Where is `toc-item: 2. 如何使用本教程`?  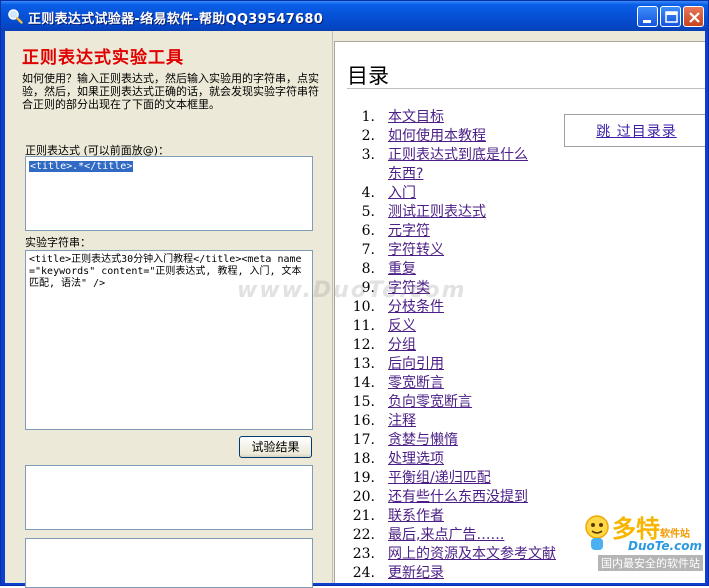 toc-item: 2. 如何使用本教程 is located at coordinates (460, 136).